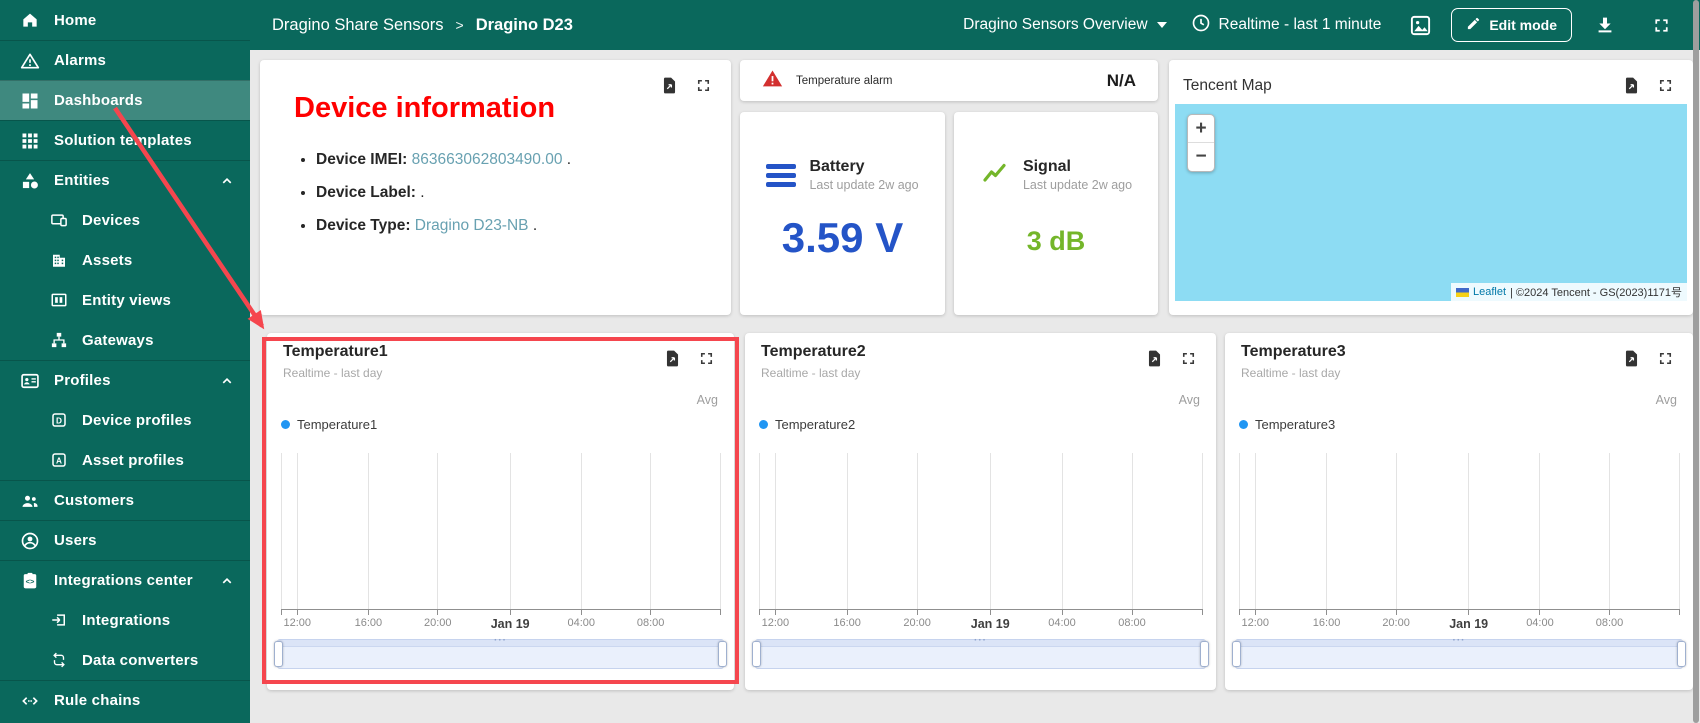  Describe the element at coordinates (1661, 25) in the screenshot. I see `fullscreen-icon` at that location.